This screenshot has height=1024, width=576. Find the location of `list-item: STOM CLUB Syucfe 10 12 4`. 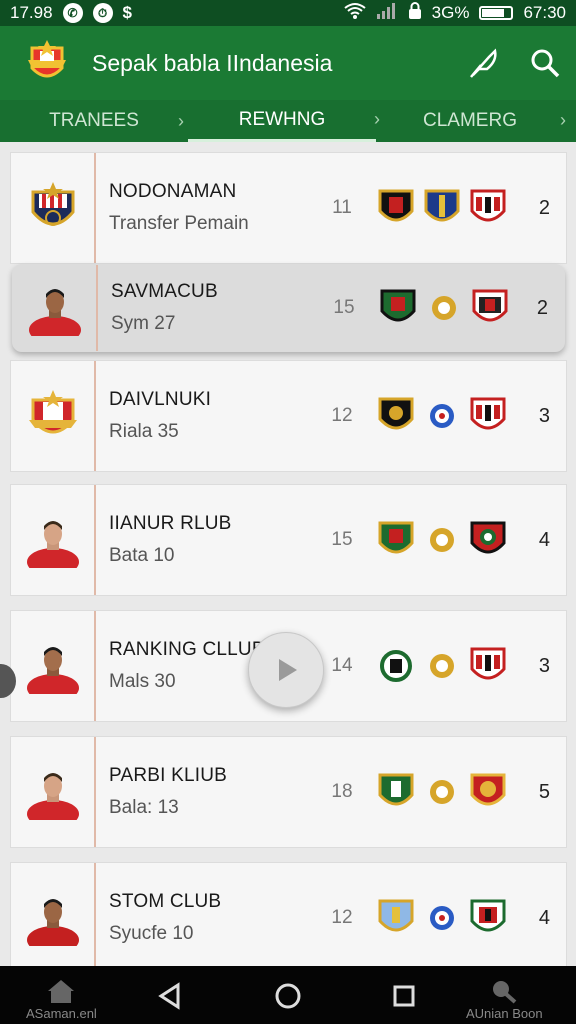

list-item: STOM CLUB Syucfe 10 12 4 is located at coordinates (288, 918).